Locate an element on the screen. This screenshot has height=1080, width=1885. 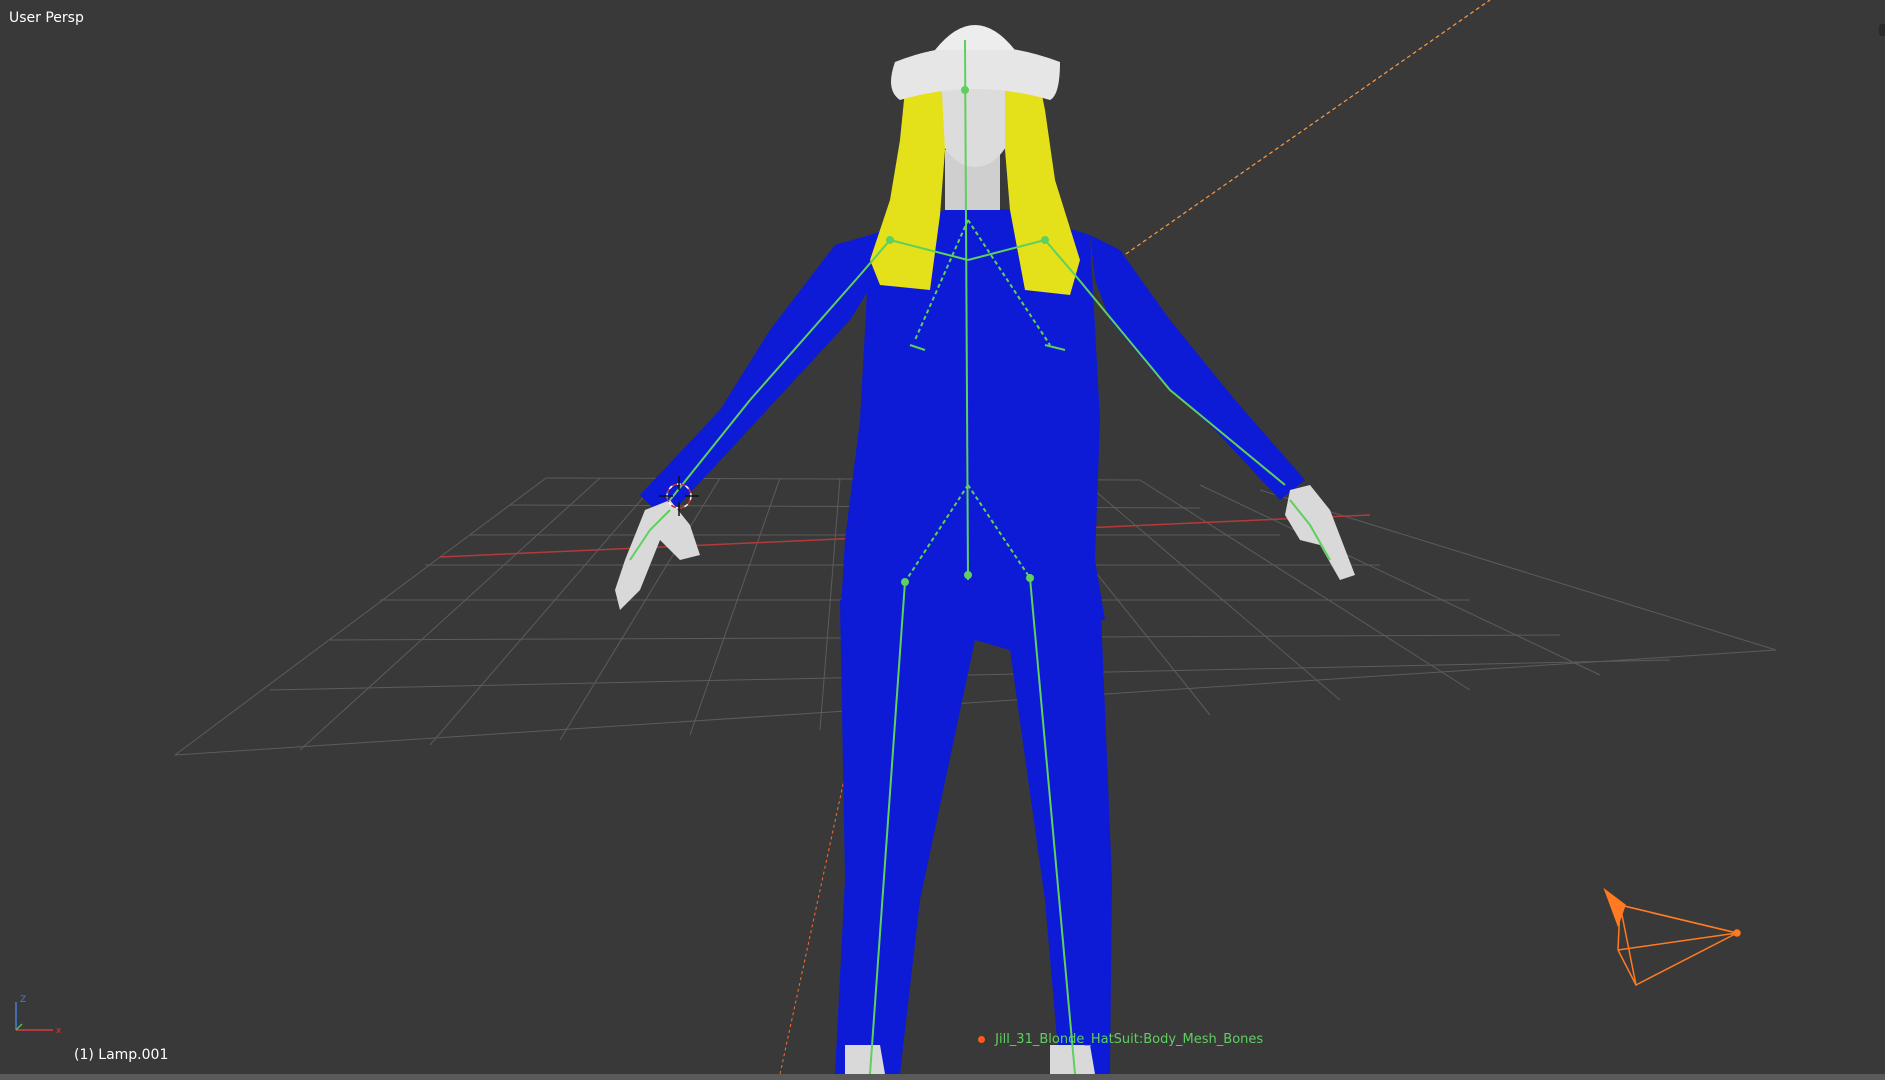
active-object-label: (1) Lamp.001 is located at coordinates (121, 1055).